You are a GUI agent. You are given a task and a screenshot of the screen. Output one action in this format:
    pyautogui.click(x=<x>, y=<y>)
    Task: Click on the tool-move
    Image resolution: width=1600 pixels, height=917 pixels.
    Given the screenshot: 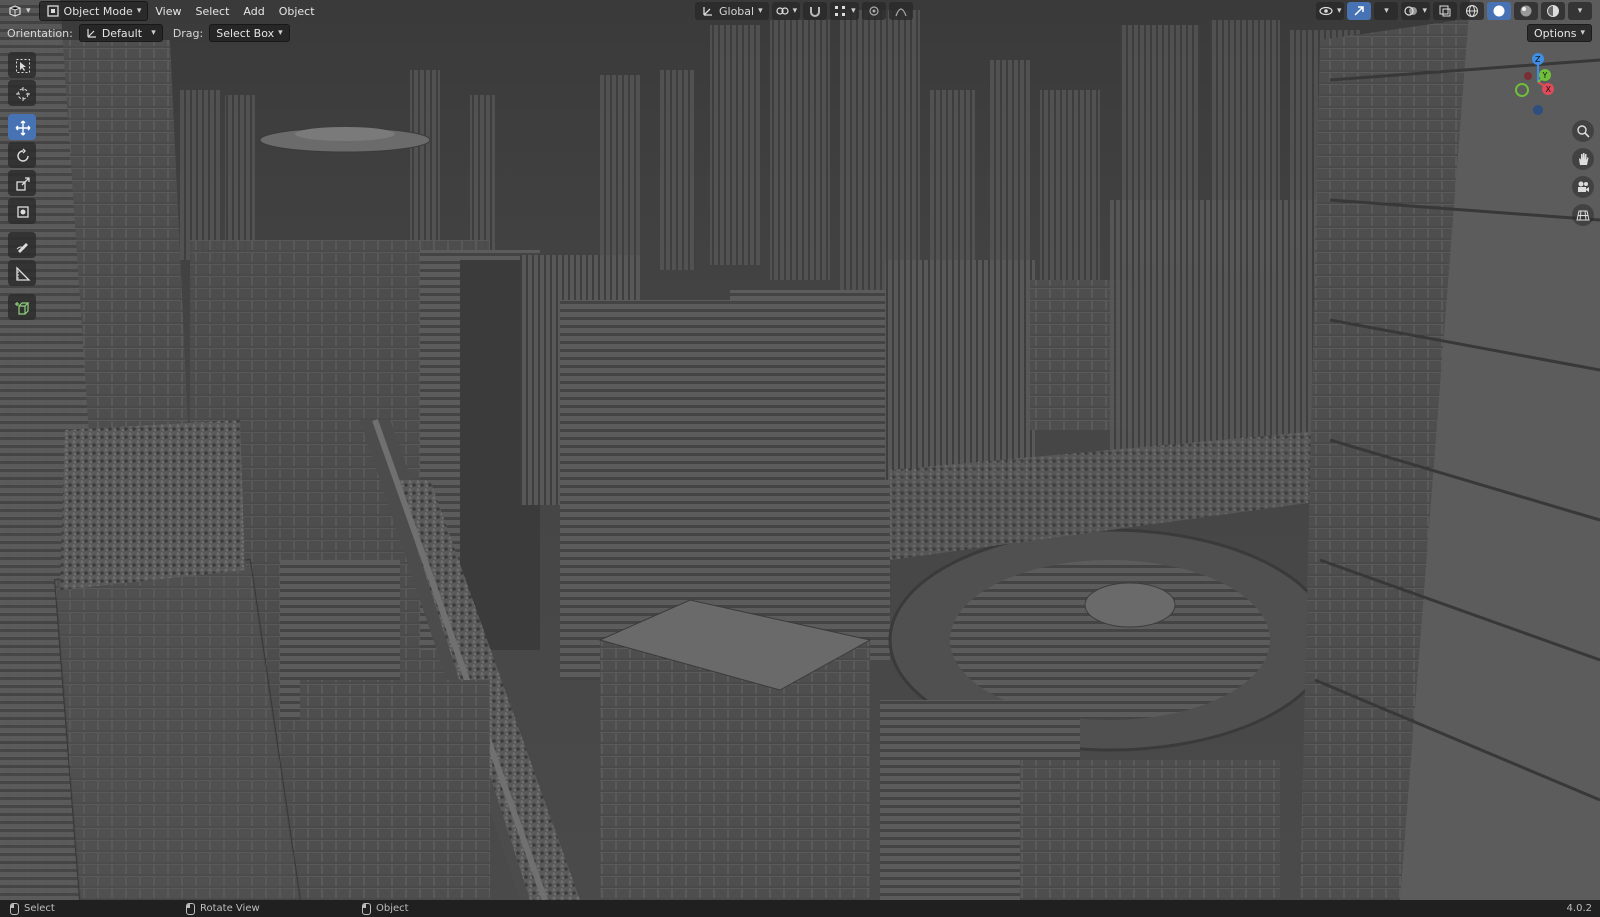 What is the action you would take?
    pyautogui.click(x=22, y=127)
    